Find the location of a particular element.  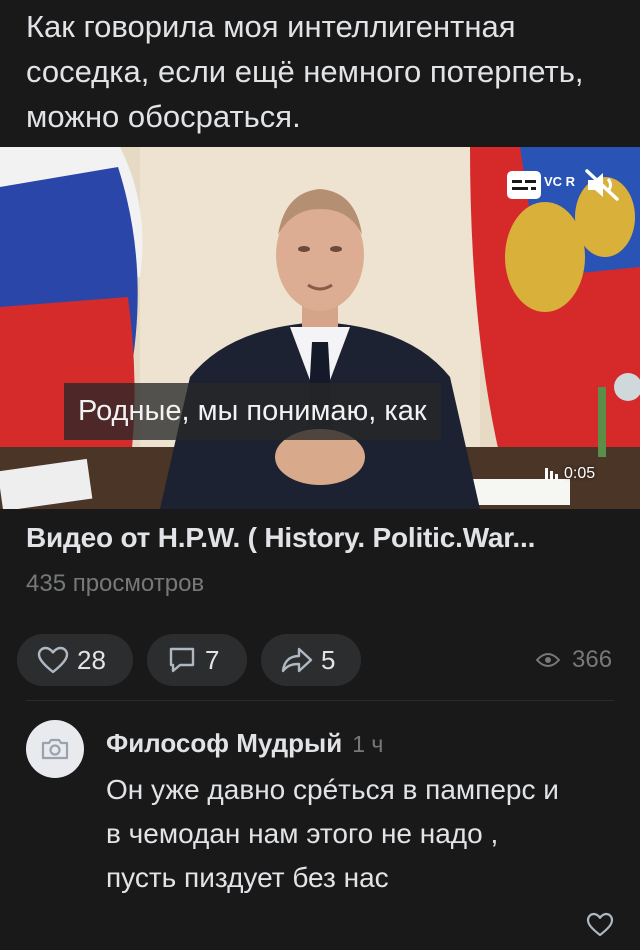

mute-icon is located at coordinates (602, 185).